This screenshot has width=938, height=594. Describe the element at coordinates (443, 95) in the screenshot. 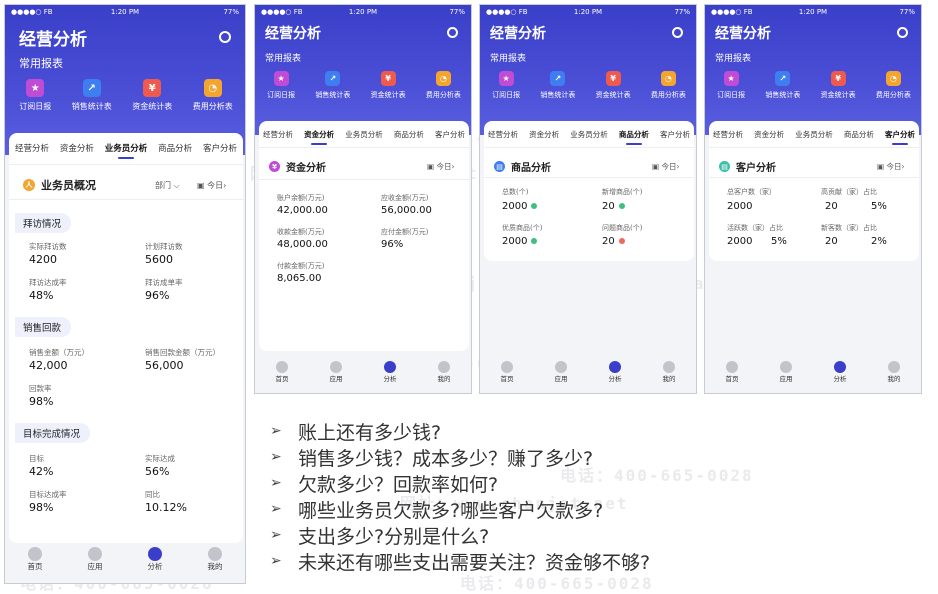

I see `shortcut-label: 费用分析表` at that location.